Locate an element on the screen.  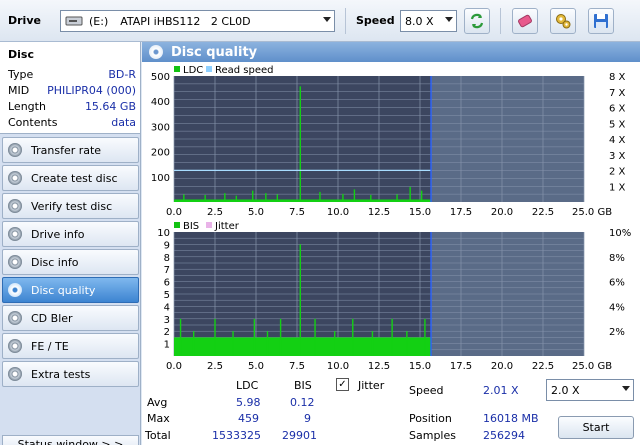
nav-disc-info: Disc info is located at coordinates (70, 262).